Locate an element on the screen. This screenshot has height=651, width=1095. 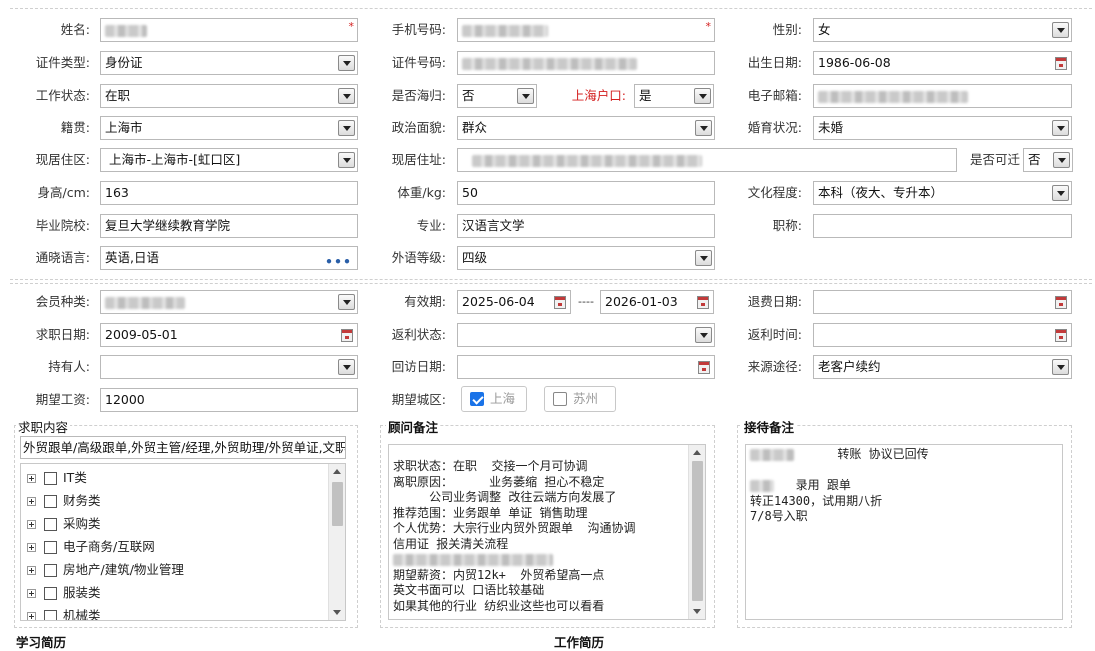
tree-item-purchasing: 采购类 is located at coordinates (64, 524).